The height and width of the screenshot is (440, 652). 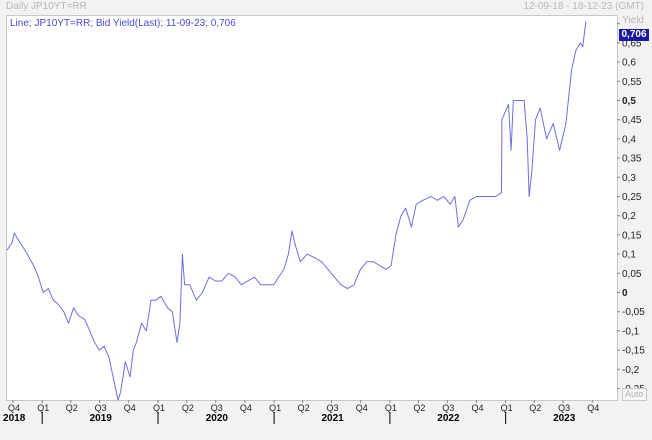 What do you see at coordinates (564, 418) in the screenshot?
I see `x-year-label: 2023` at bounding box center [564, 418].